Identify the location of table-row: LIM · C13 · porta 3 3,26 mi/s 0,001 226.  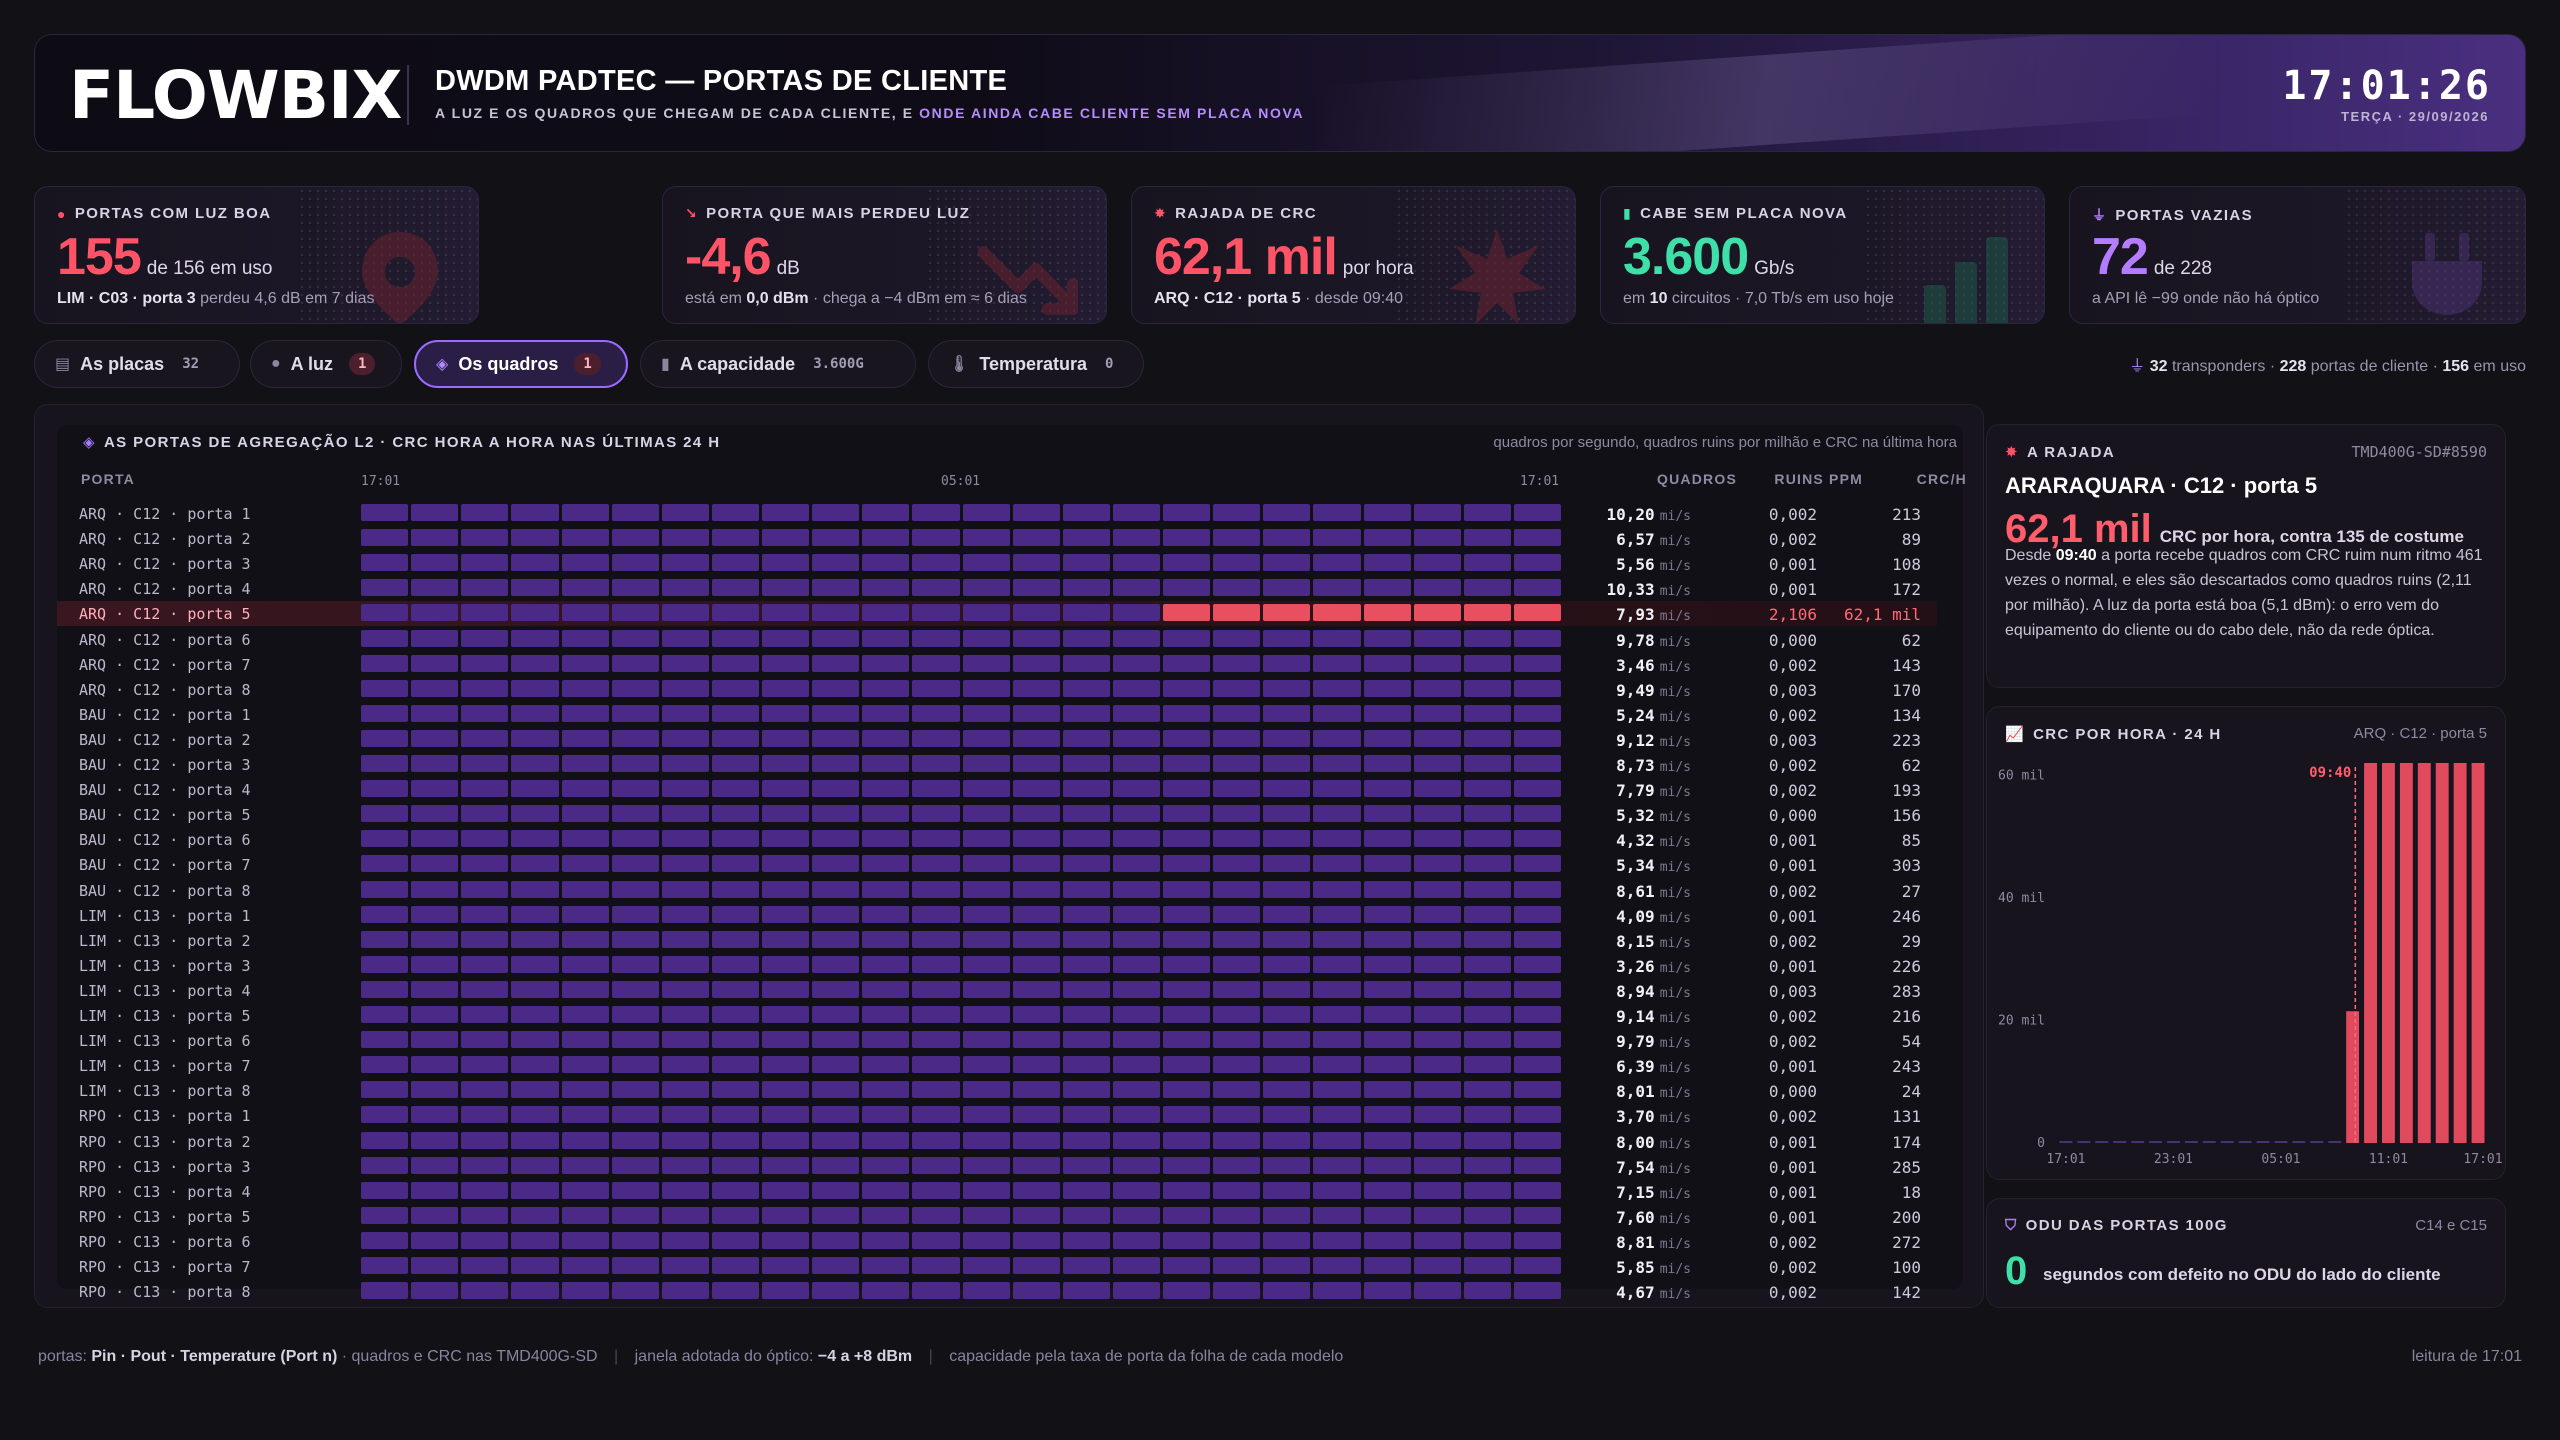
(997, 965).